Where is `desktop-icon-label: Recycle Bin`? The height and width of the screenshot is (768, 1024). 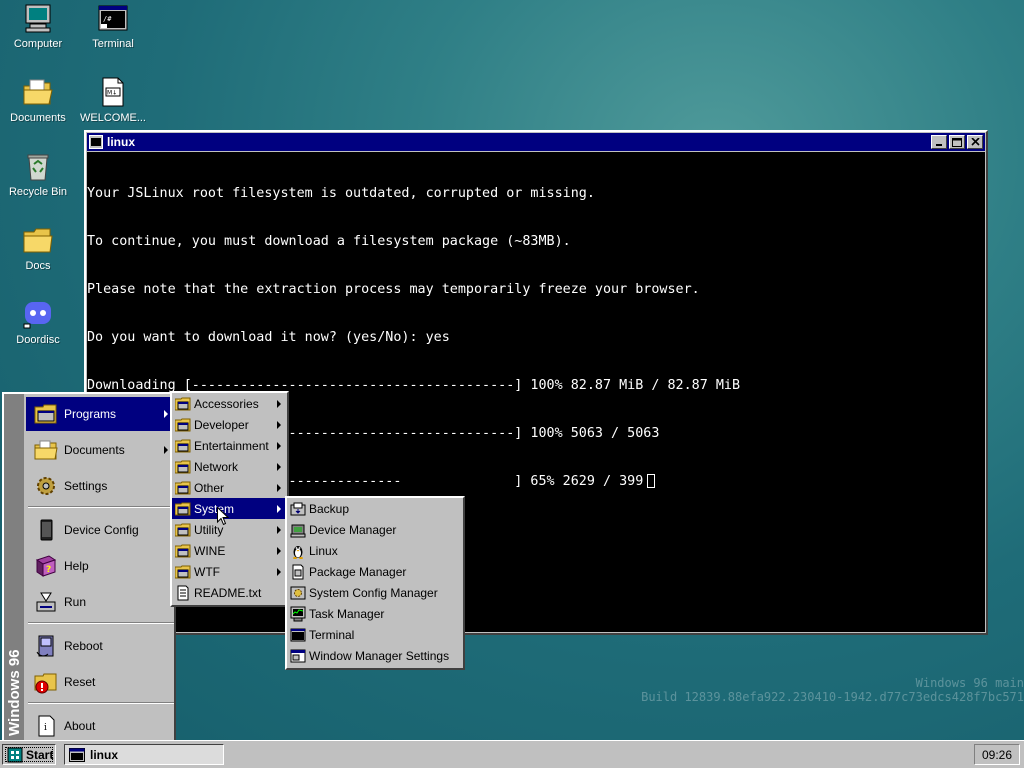 desktop-icon-label: Recycle Bin is located at coordinates (38, 192).